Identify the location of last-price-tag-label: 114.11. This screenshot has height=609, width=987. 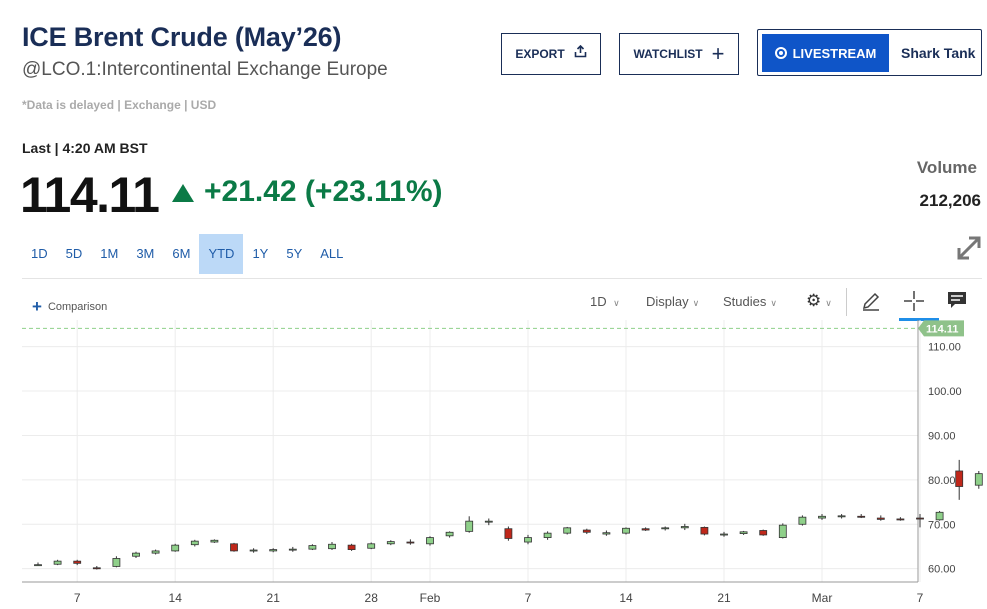
(942, 329).